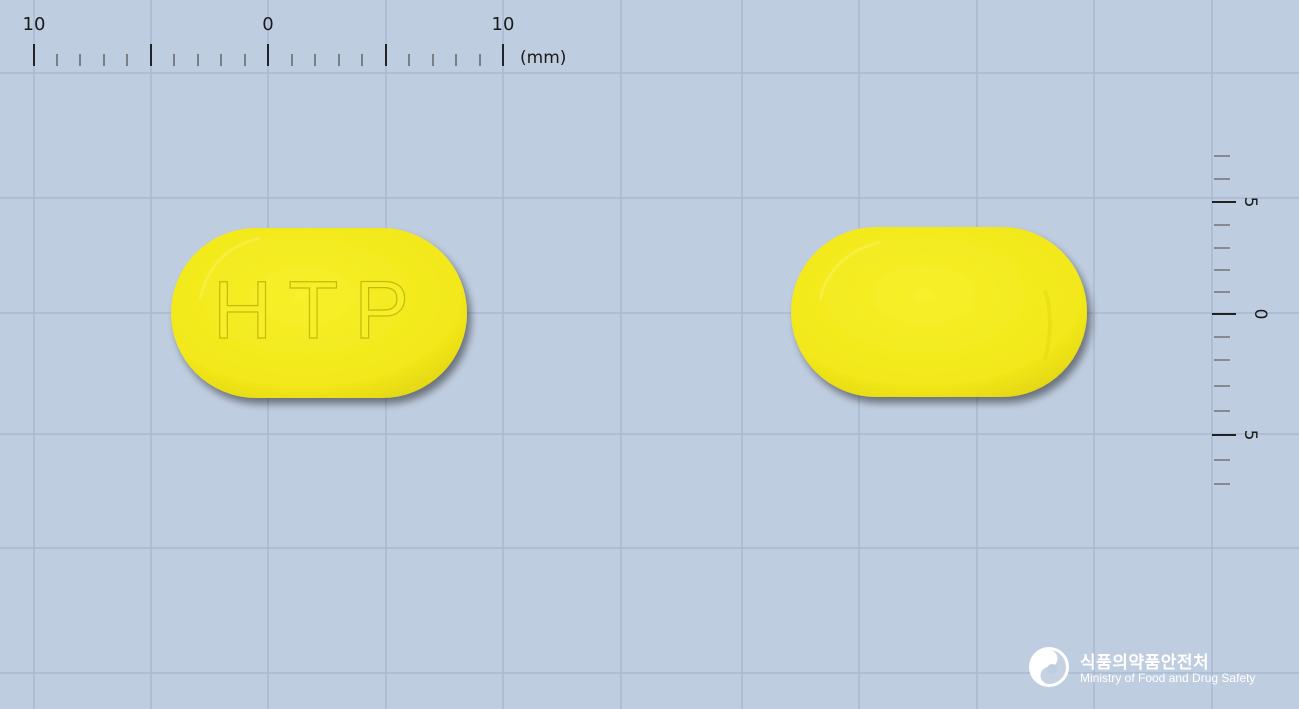 The width and height of the screenshot is (1299, 709). What do you see at coordinates (34, 24) in the screenshot?
I see `top-ruler-label-left: 10` at bounding box center [34, 24].